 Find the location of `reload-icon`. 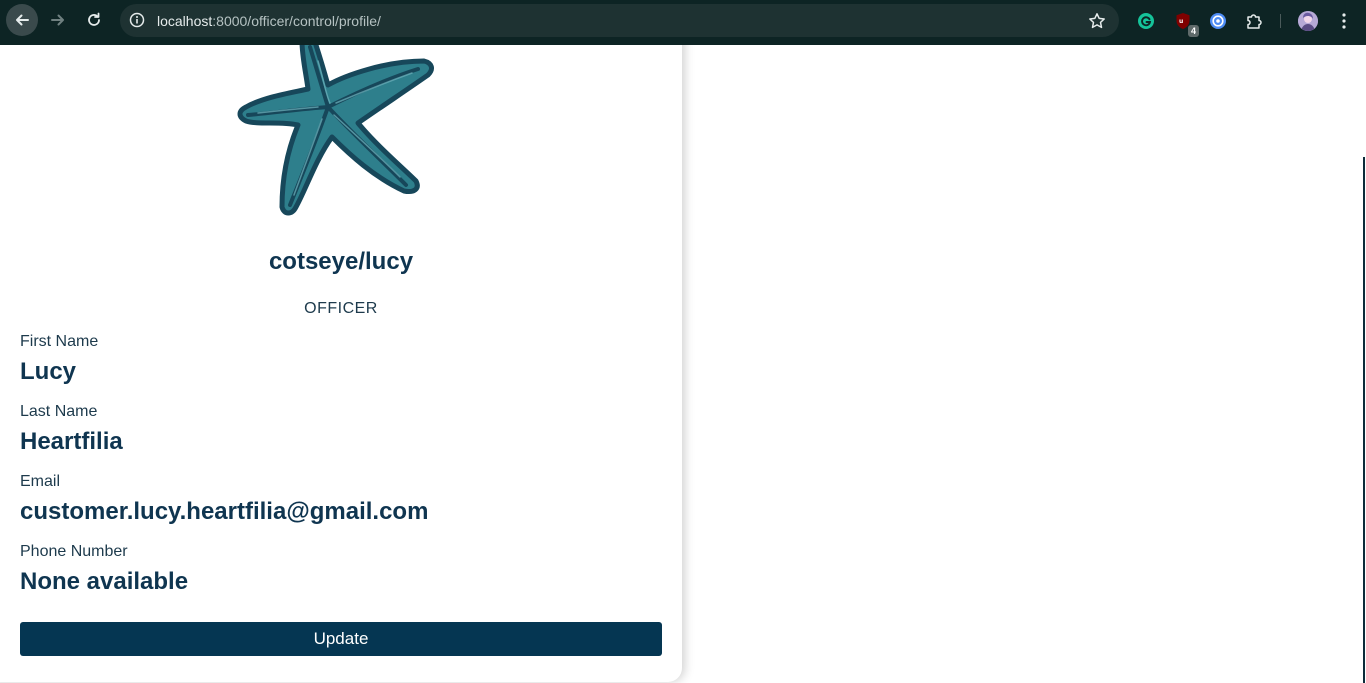

reload-icon is located at coordinates (94, 19).